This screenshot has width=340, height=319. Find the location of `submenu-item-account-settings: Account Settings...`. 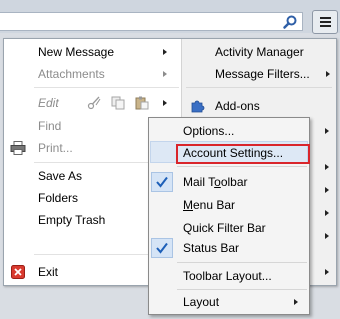

submenu-item-account-settings: Account Settings... is located at coordinates (245, 153).